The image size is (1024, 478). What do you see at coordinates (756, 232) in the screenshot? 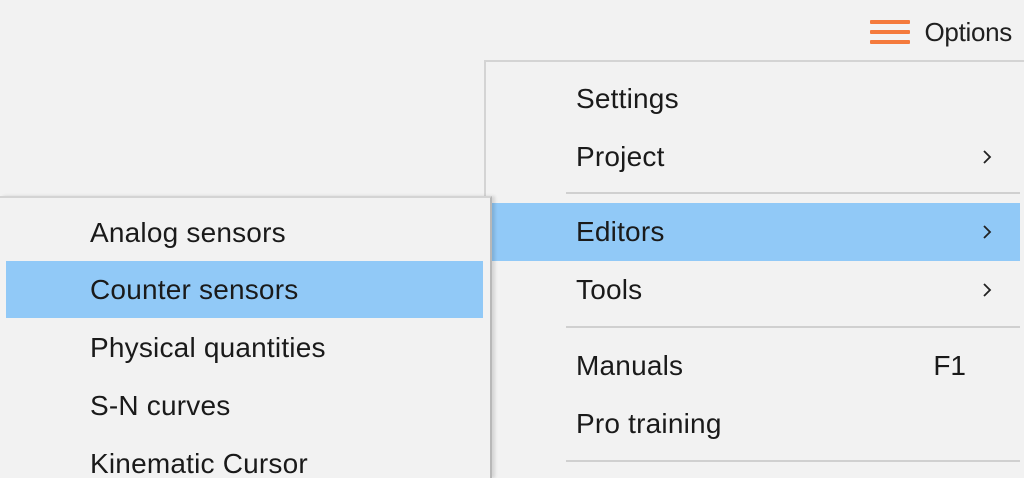
I see `menu-item-editors: Editors` at bounding box center [756, 232].